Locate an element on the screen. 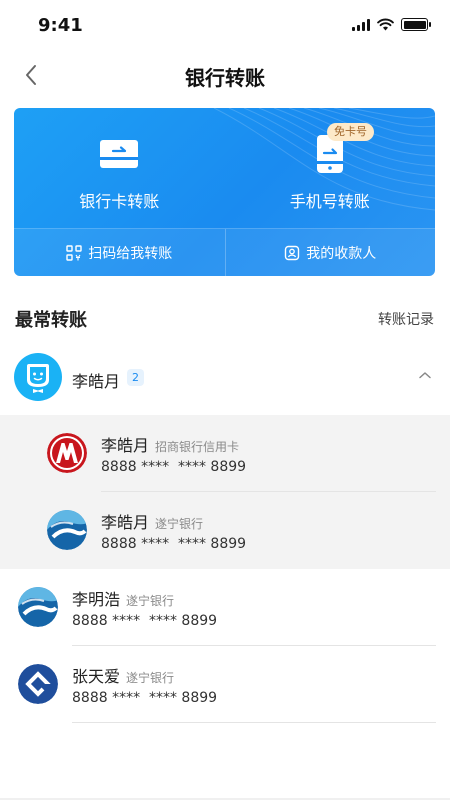  cmb-logo is located at coordinates (67, 453).